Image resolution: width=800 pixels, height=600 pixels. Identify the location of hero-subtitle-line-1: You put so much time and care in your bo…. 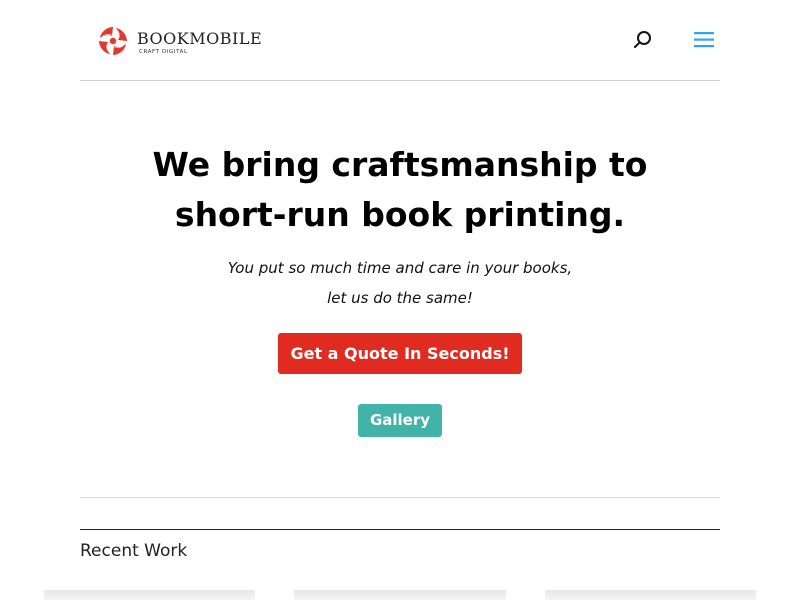
(400, 268).